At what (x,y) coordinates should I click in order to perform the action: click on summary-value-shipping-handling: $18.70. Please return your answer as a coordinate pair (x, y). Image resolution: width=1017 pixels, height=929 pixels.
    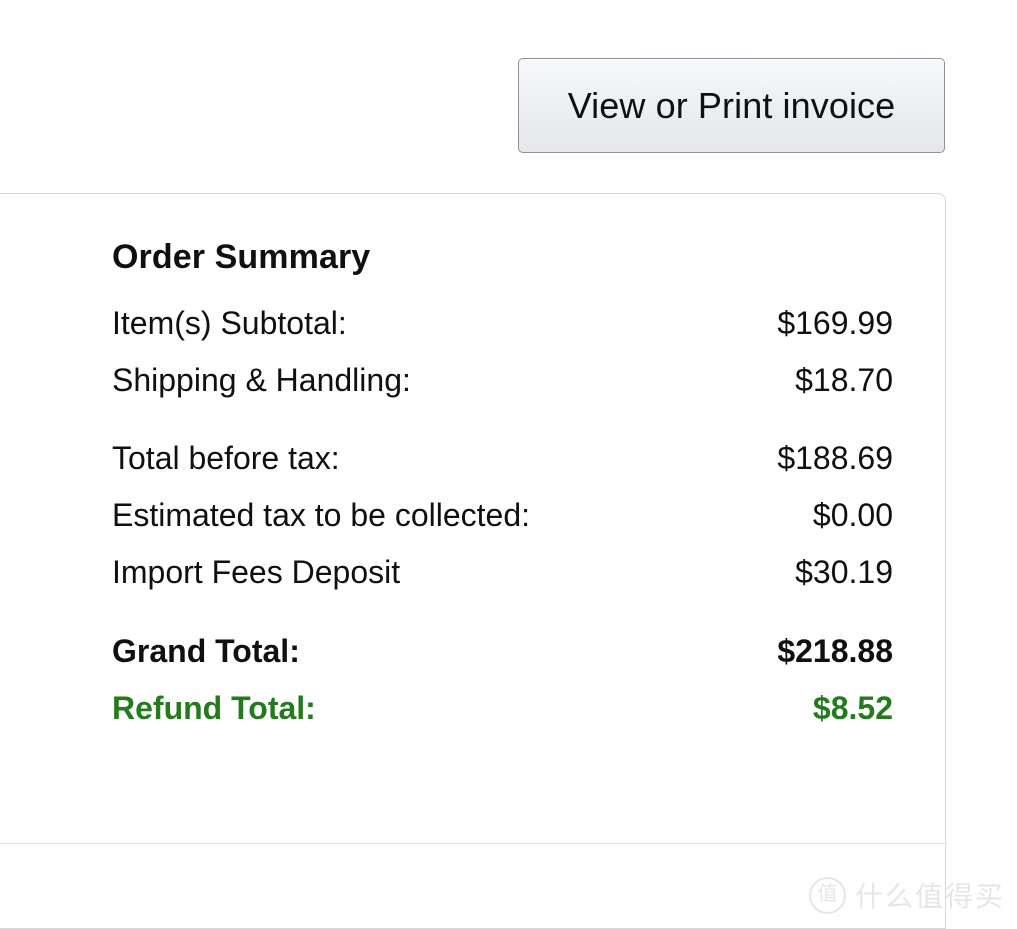
    Looking at the image, I should click on (844, 380).